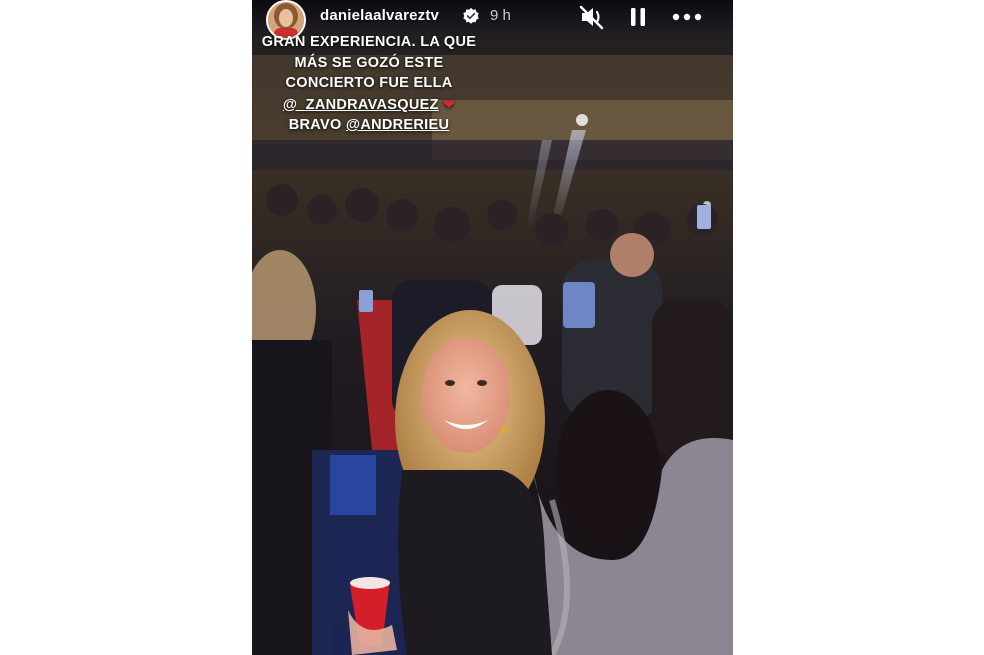  Describe the element at coordinates (379, 15) in the screenshot. I see `story-username: danielaalvareztv` at that location.